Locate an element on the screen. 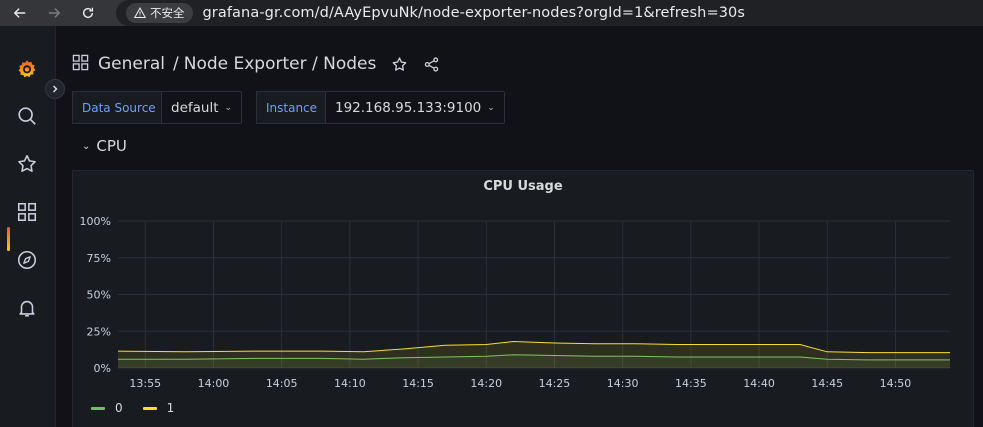 The image size is (983, 427). warning-icon is located at coordinates (140, 13).